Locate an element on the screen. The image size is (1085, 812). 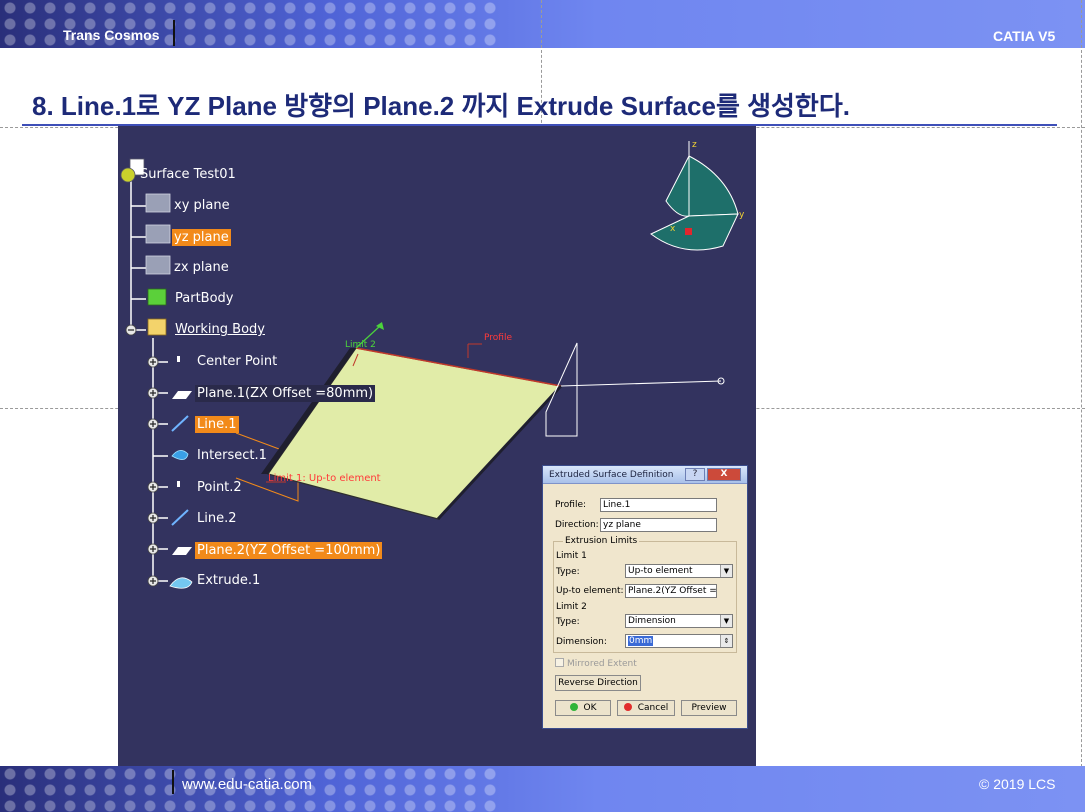
header-separator is located at coordinates (174, 33).